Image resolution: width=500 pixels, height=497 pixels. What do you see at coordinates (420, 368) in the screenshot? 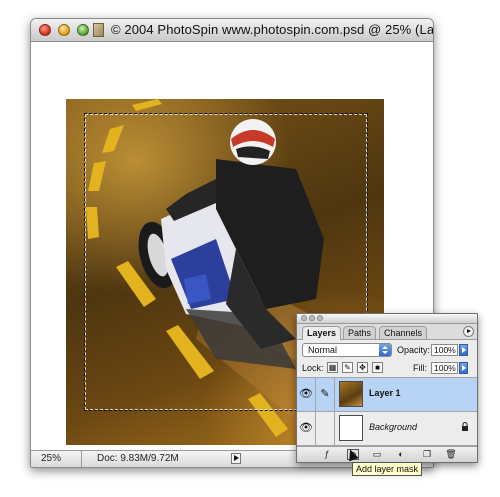
I see `fill-label: Fill:` at bounding box center [420, 368].